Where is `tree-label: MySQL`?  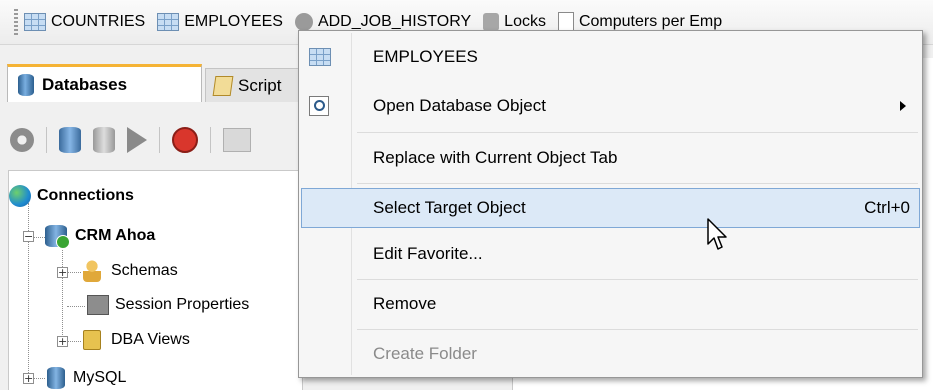
tree-label: MySQL is located at coordinates (100, 377).